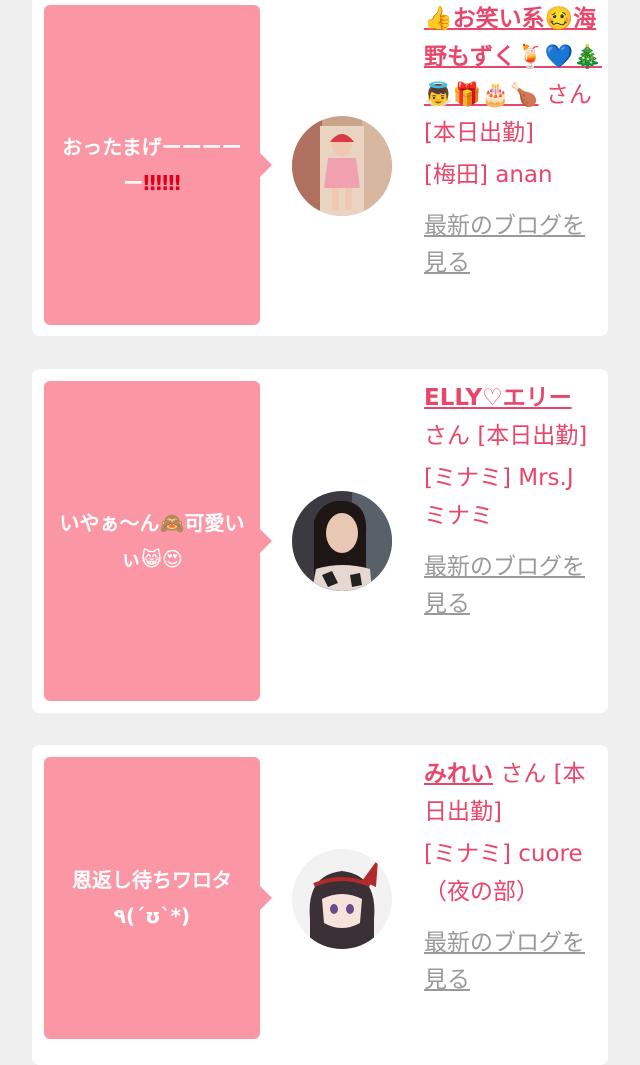  What do you see at coordinates (488, 175) in the screenshot?
I see `shop-name: [梅田] anan` at bounding box center [488, 175].